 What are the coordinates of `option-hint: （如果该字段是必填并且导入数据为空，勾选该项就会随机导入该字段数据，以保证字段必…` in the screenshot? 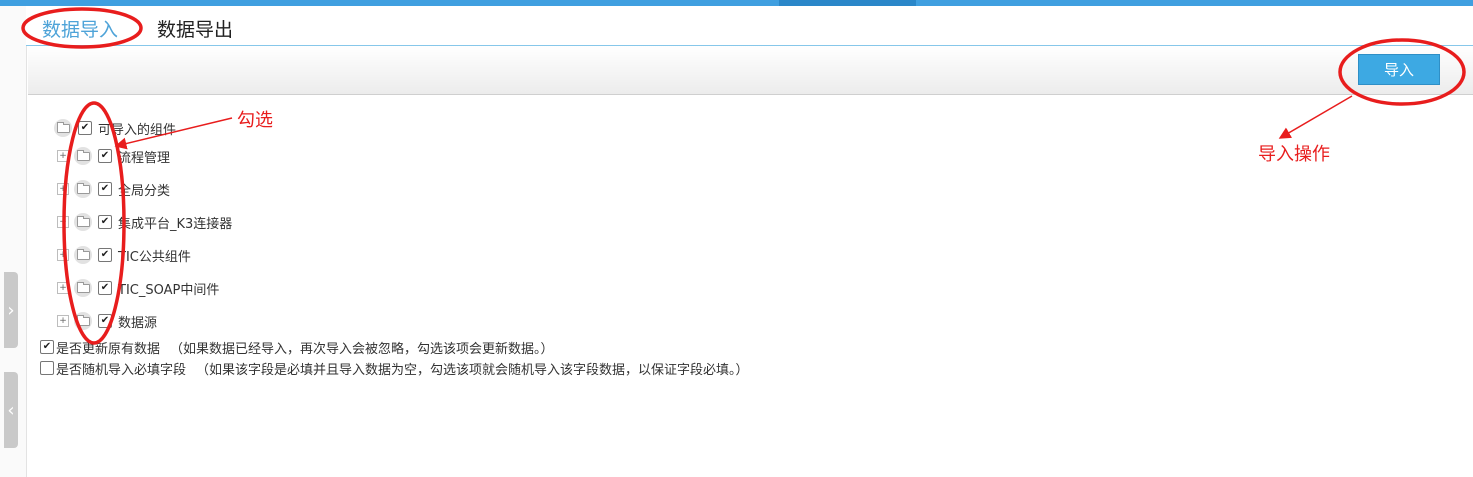 It's located at (472, 370).